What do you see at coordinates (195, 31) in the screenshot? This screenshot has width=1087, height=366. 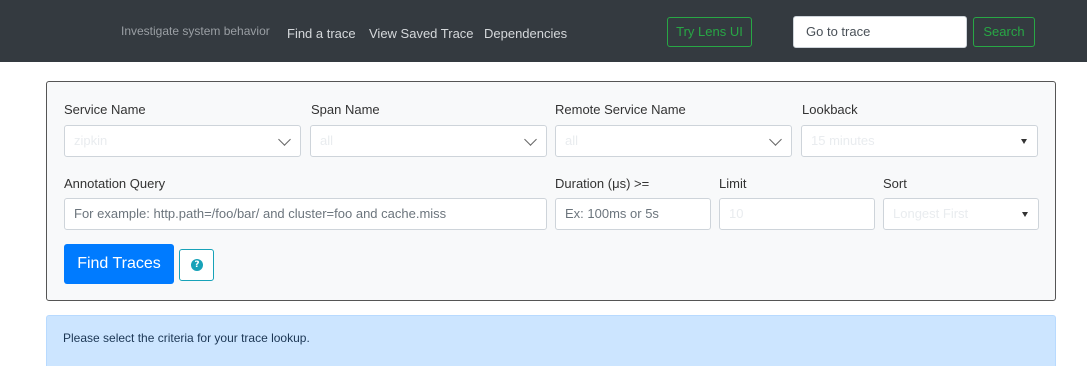 I see `navbar-brand: Investigate system behavior` at bounding box center [195, 31].